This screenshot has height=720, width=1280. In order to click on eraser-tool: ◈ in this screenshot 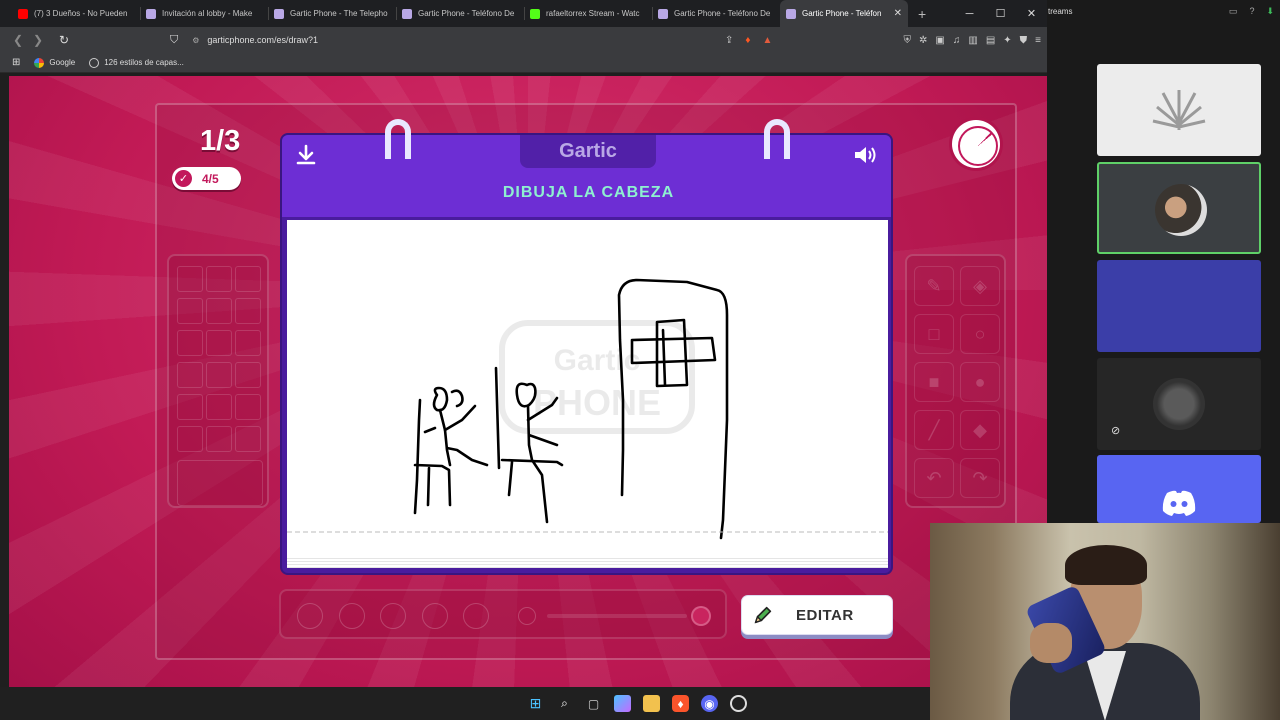, I will do `click(980, 286)`.